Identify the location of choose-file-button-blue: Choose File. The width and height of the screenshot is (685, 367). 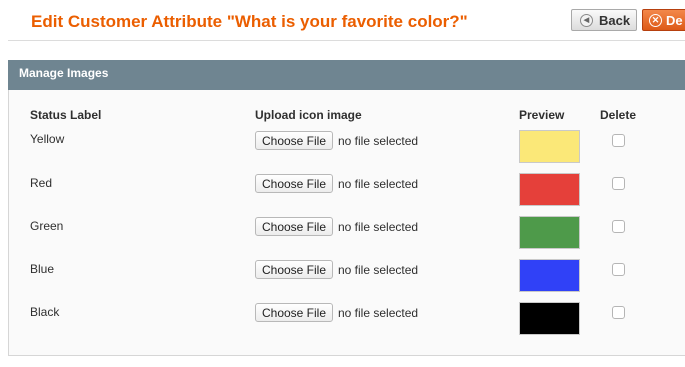
(294, 269).